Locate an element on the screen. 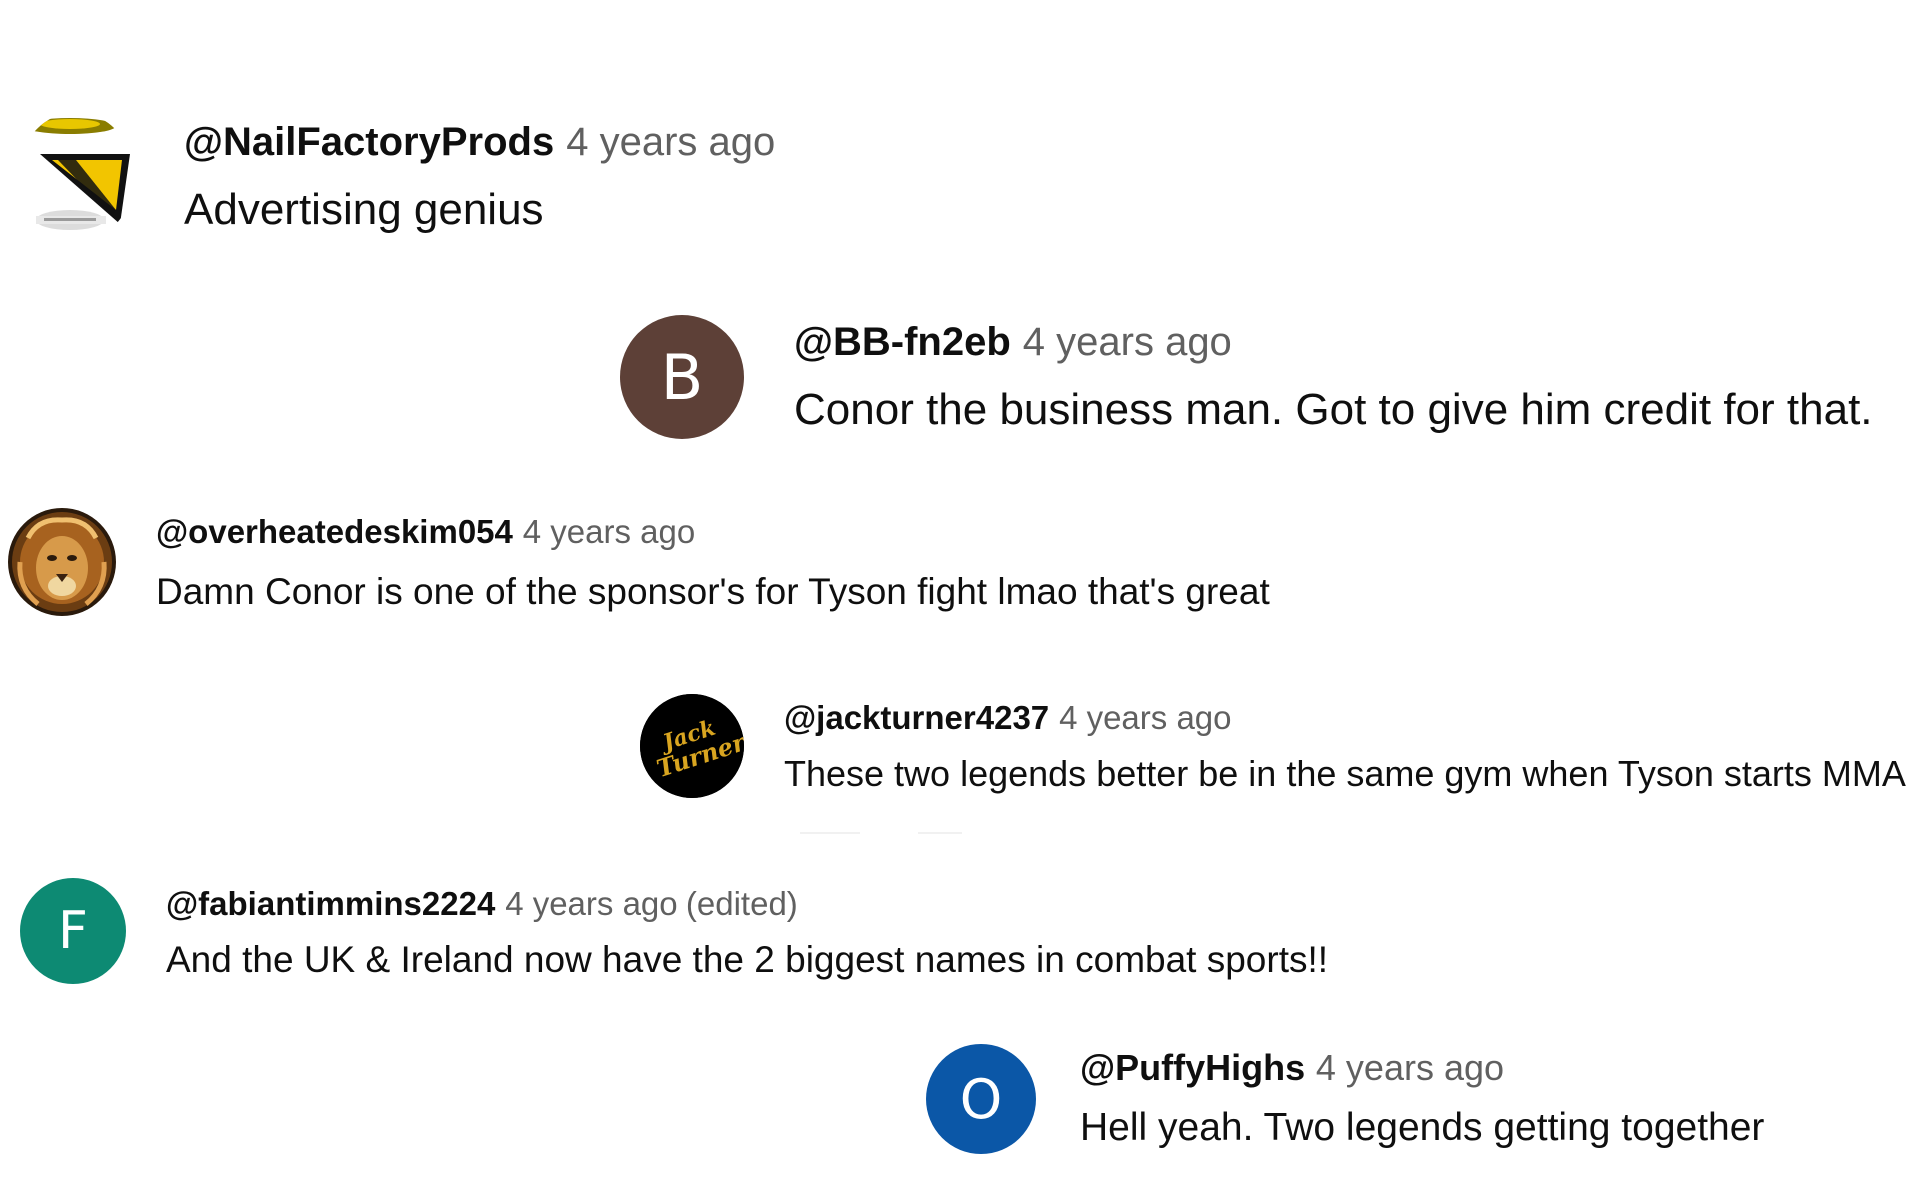 This screenshot has height=1200, width=1920. avatar-letter: F is located at coordinates (73, 931).